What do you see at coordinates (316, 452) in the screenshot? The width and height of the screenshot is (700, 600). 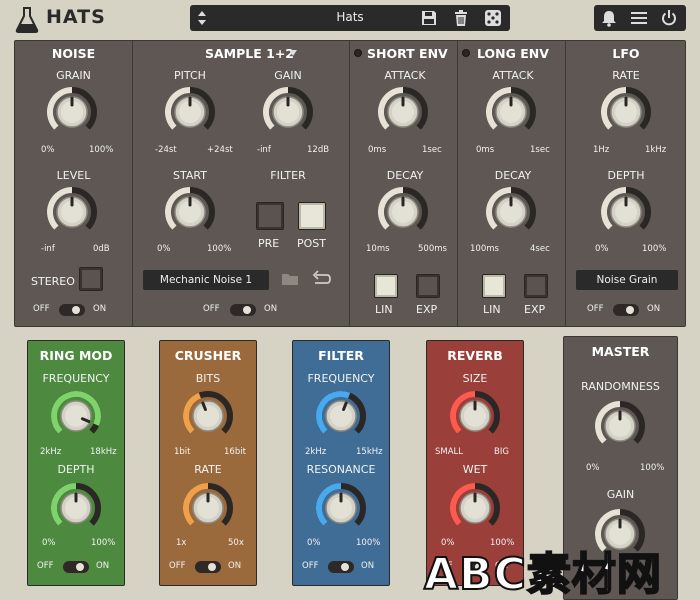 I see `filter-freq-min: 2kHz` at bounding box center [316, 452].